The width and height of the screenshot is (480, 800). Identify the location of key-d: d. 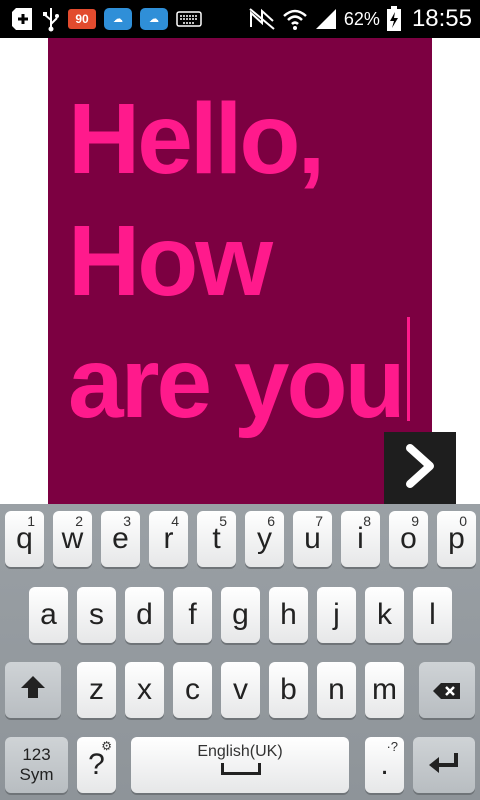
(144, 615).